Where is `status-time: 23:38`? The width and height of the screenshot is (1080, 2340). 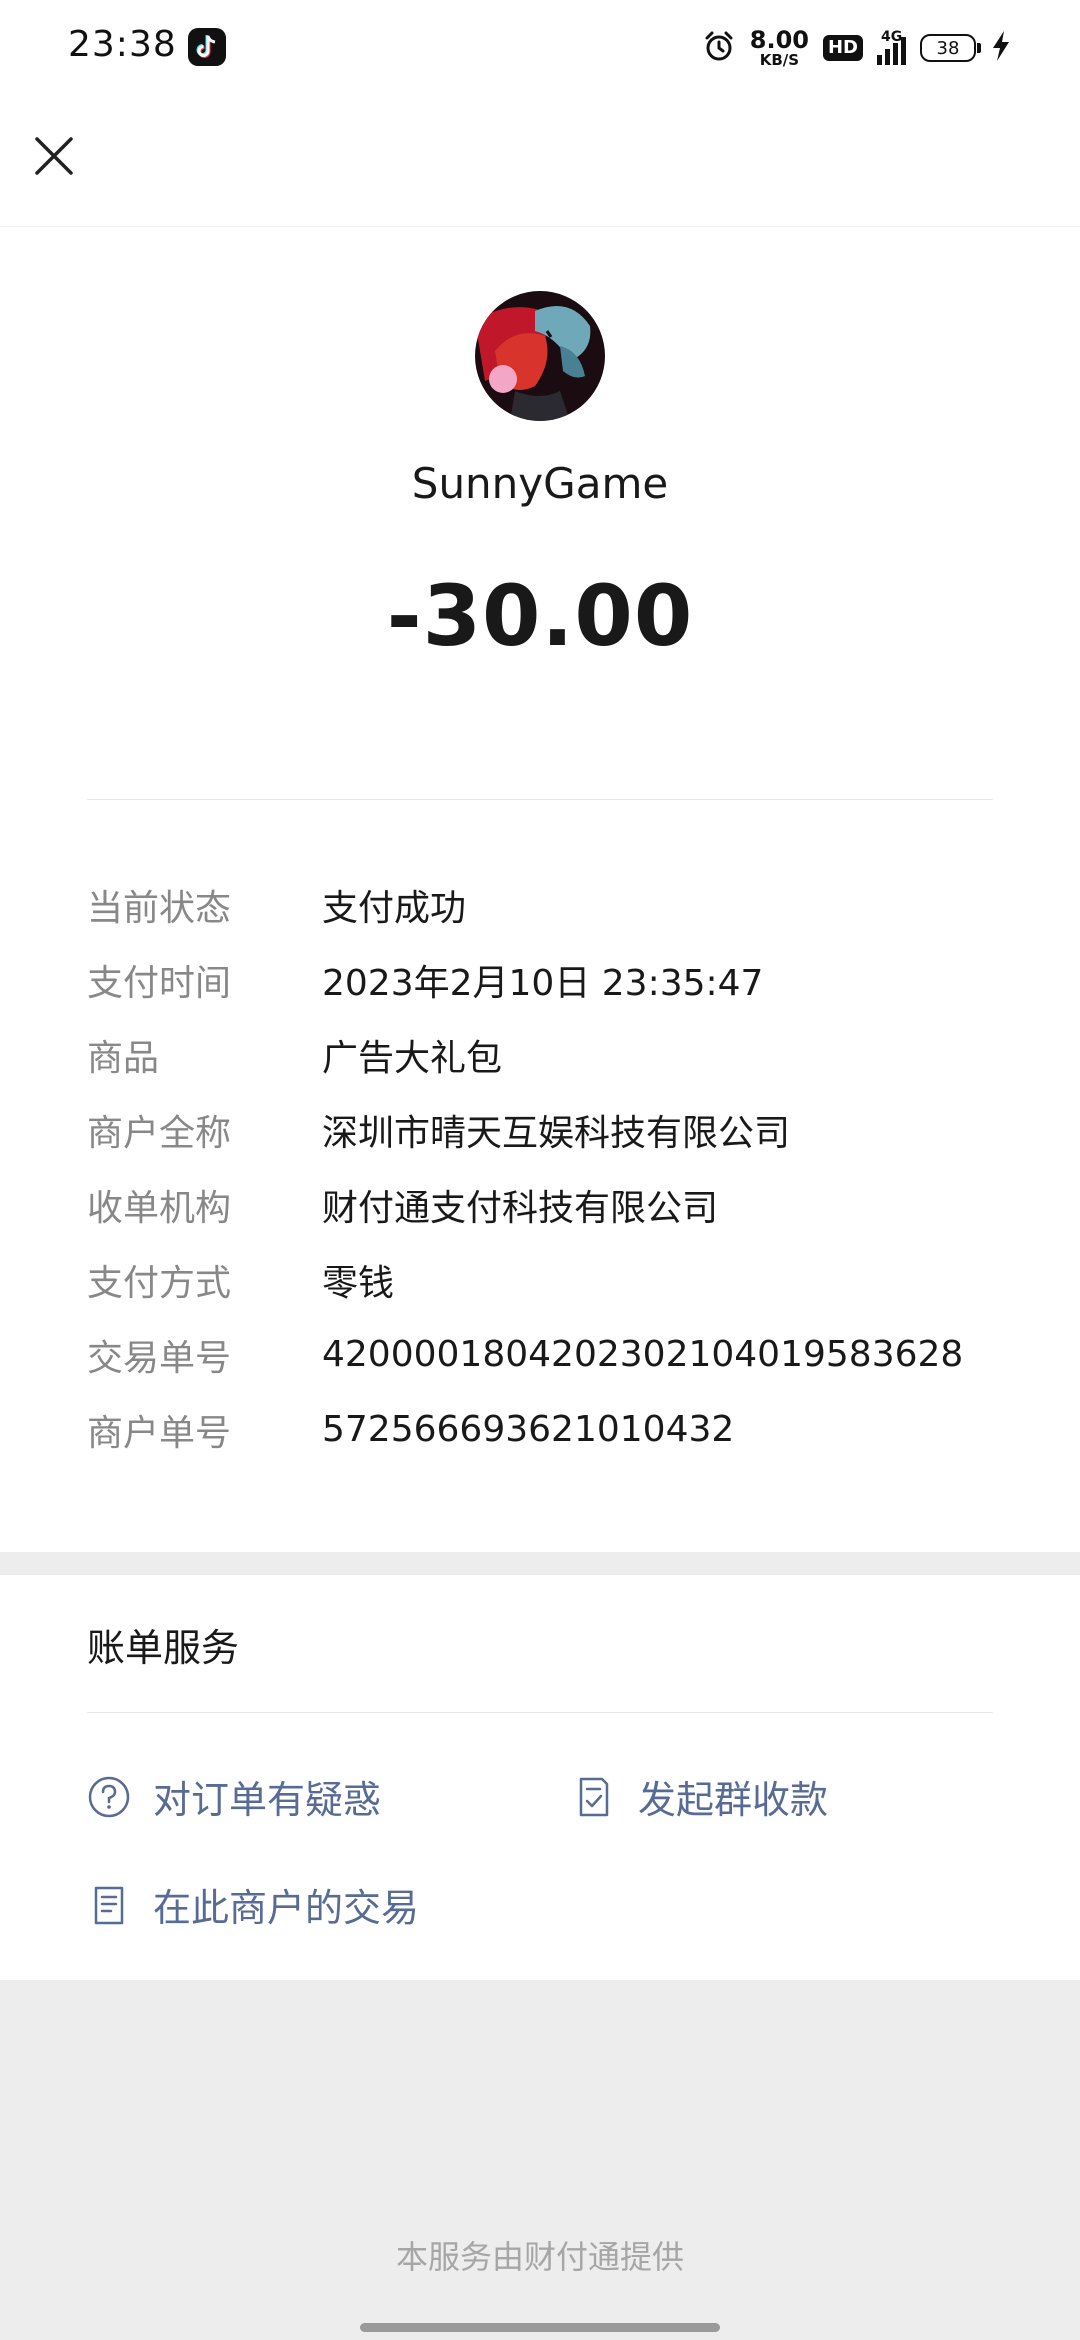 status-time: 23:38 is located at coordinates (122, 44).